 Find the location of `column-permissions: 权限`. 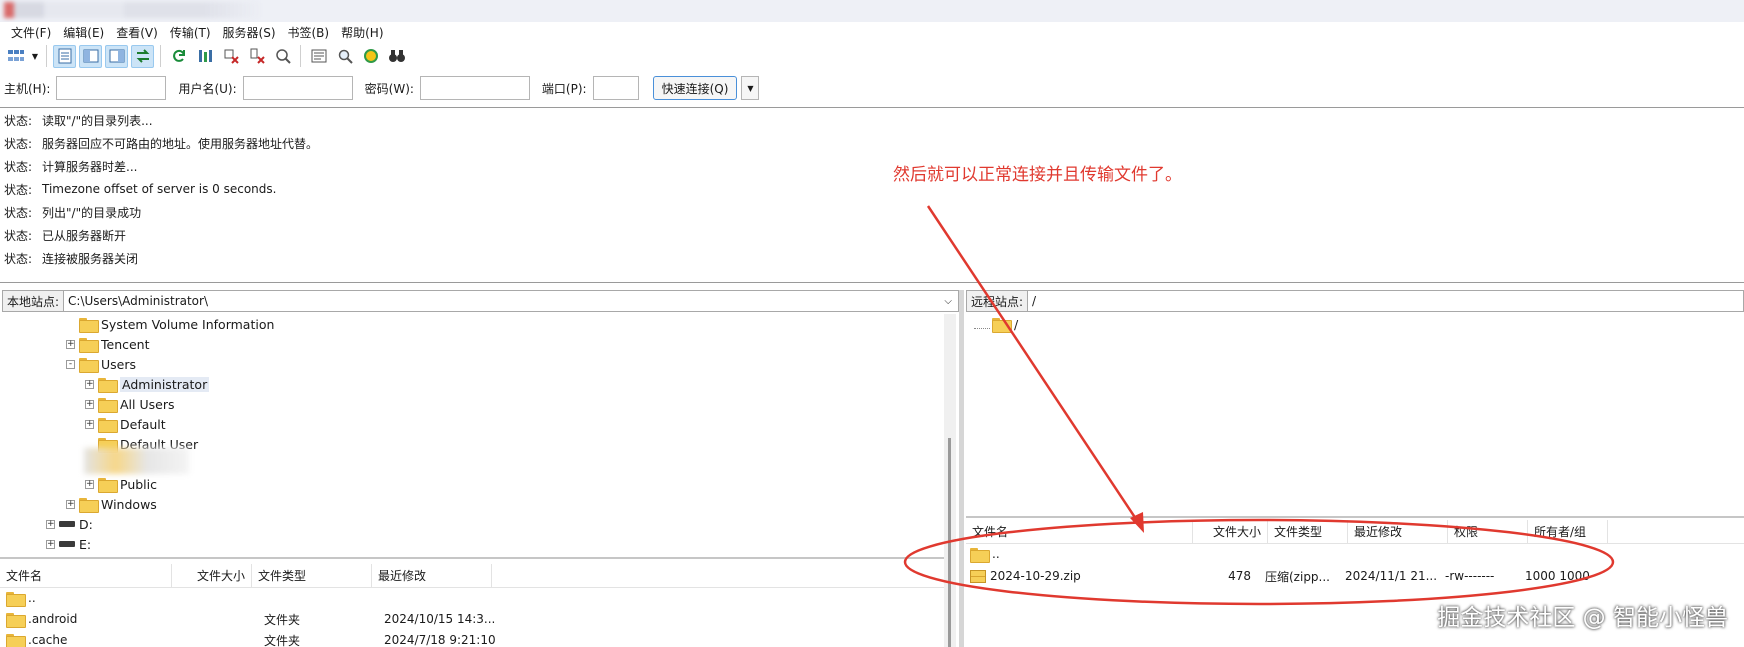

column-permissions: 权限 is located at coordinates (1488, 531).